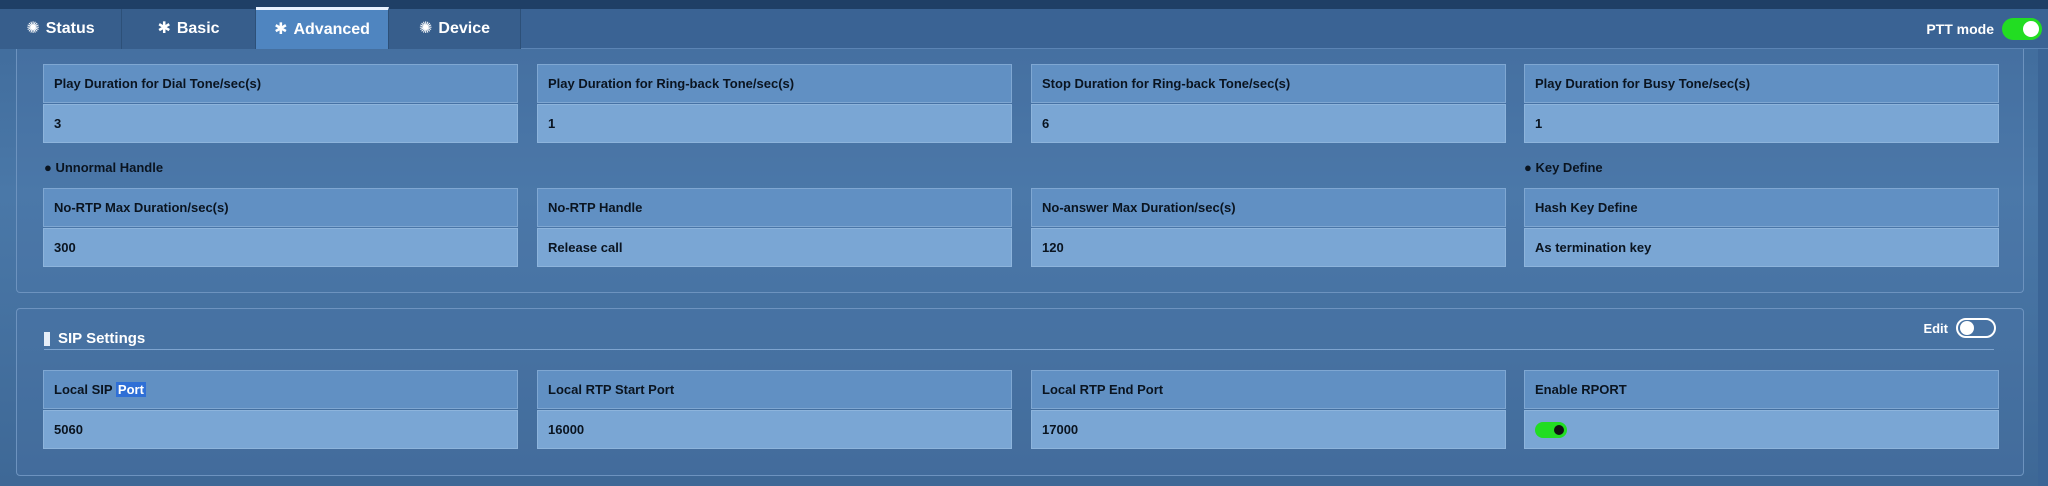  What do you see at coordinates (774, 429) in the screenshot?
I see `local-rtp-start-port-value: 16000` at bounding box center [774, 429].